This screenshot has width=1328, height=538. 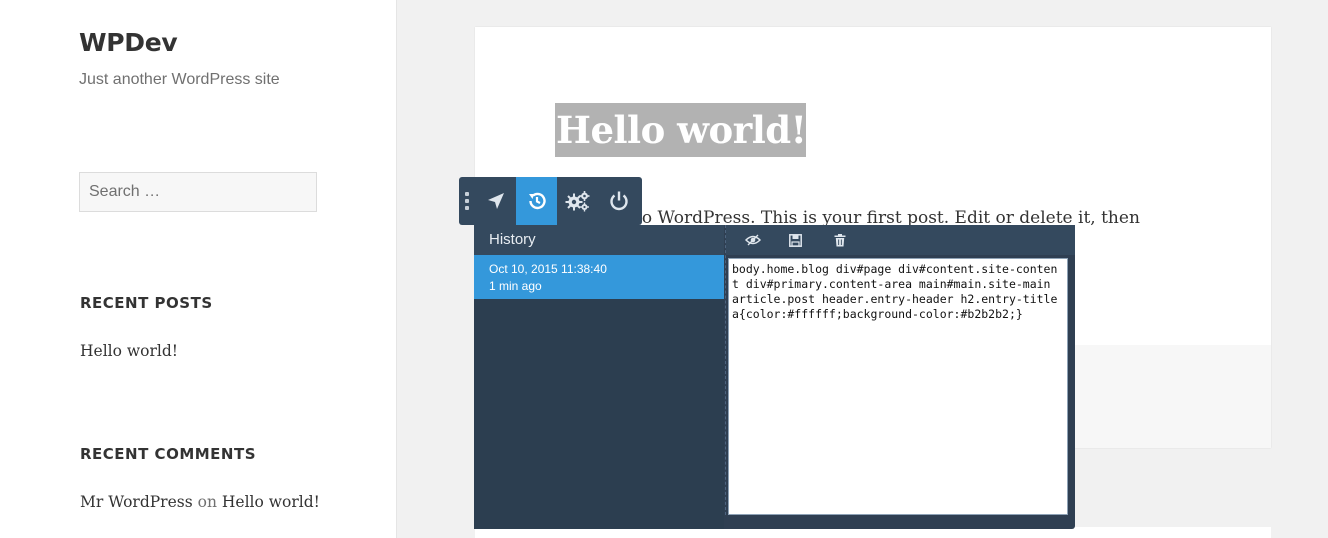 What do you see at coordinates (681, 130) in the screenshot?
I see `post-title-link: Hello world!` at bounding box center [681, 130].